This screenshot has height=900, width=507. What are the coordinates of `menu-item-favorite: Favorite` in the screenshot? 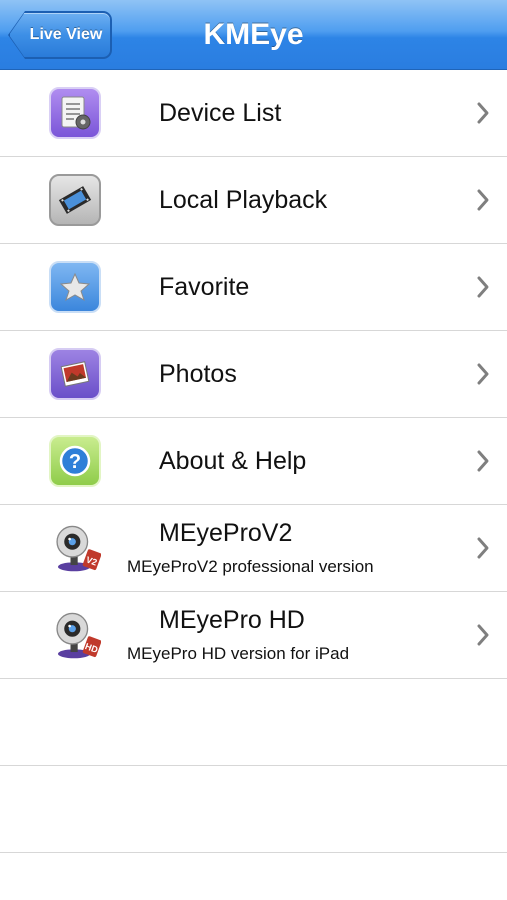 It's located at (253, 287).